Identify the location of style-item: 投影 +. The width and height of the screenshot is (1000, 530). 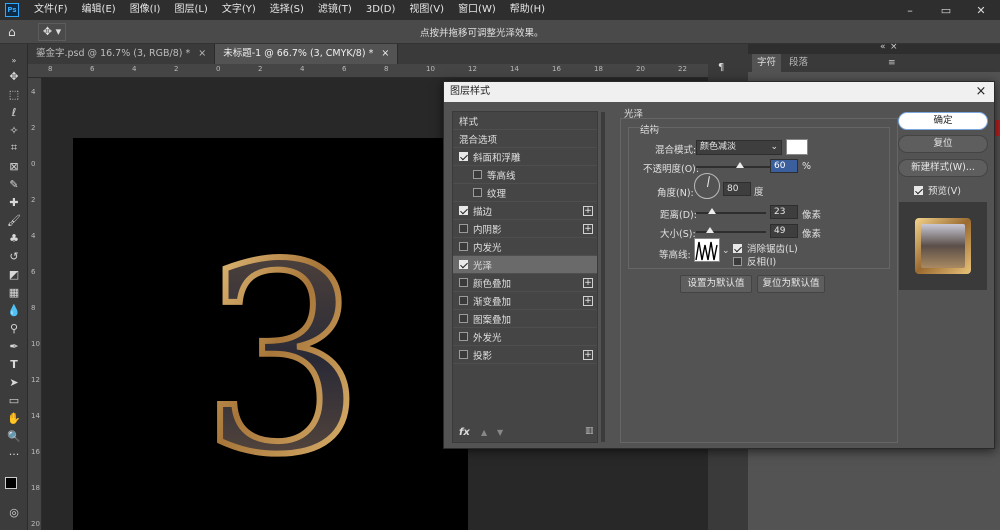
(525, 355).